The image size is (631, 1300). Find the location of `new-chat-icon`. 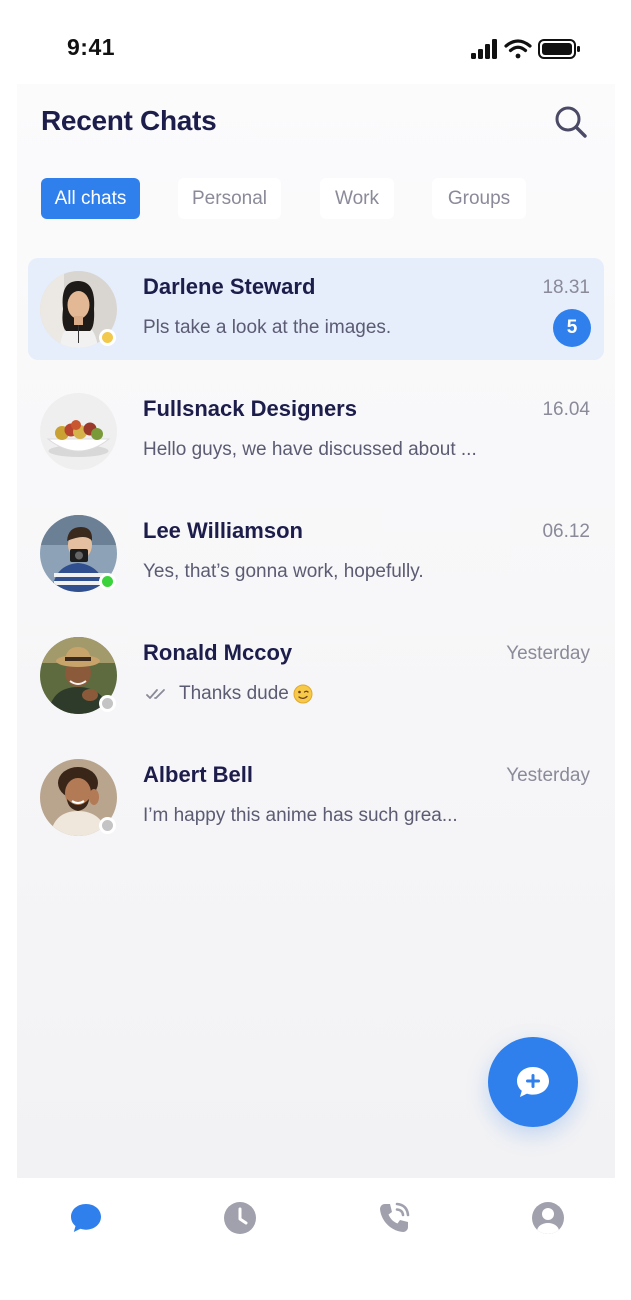

new-chat-icon is located at coordinates (533, 1082).